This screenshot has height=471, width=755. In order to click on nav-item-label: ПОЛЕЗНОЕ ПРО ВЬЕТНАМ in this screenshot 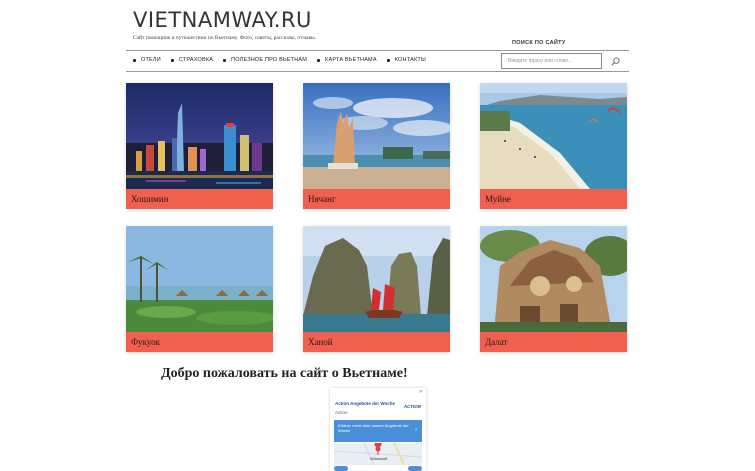, I will do `click(269, 60)`.